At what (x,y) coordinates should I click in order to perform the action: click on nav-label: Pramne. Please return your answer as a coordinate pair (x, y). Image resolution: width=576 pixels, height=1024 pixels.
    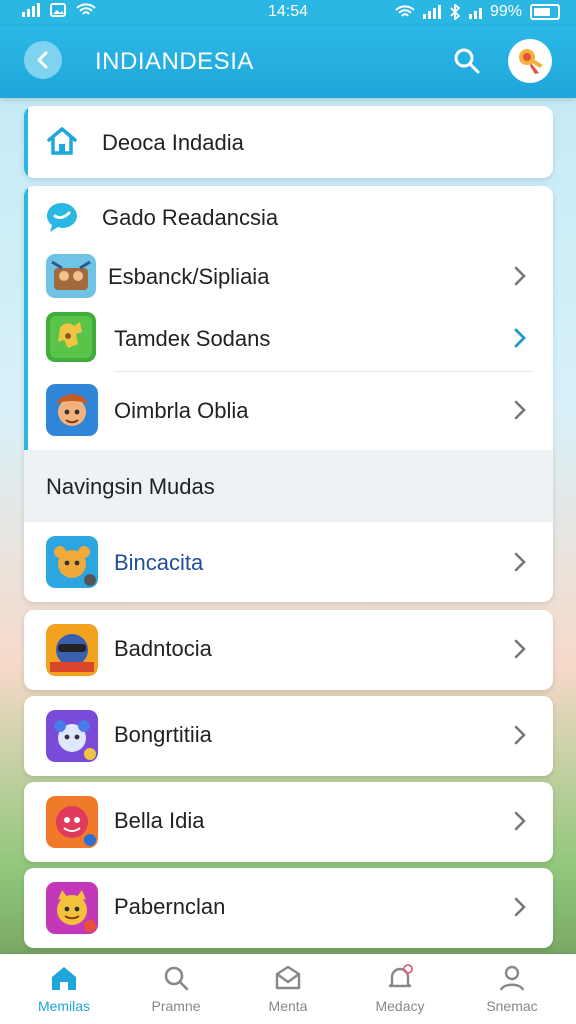
    Looking at the image, I should click on (176, 1006).